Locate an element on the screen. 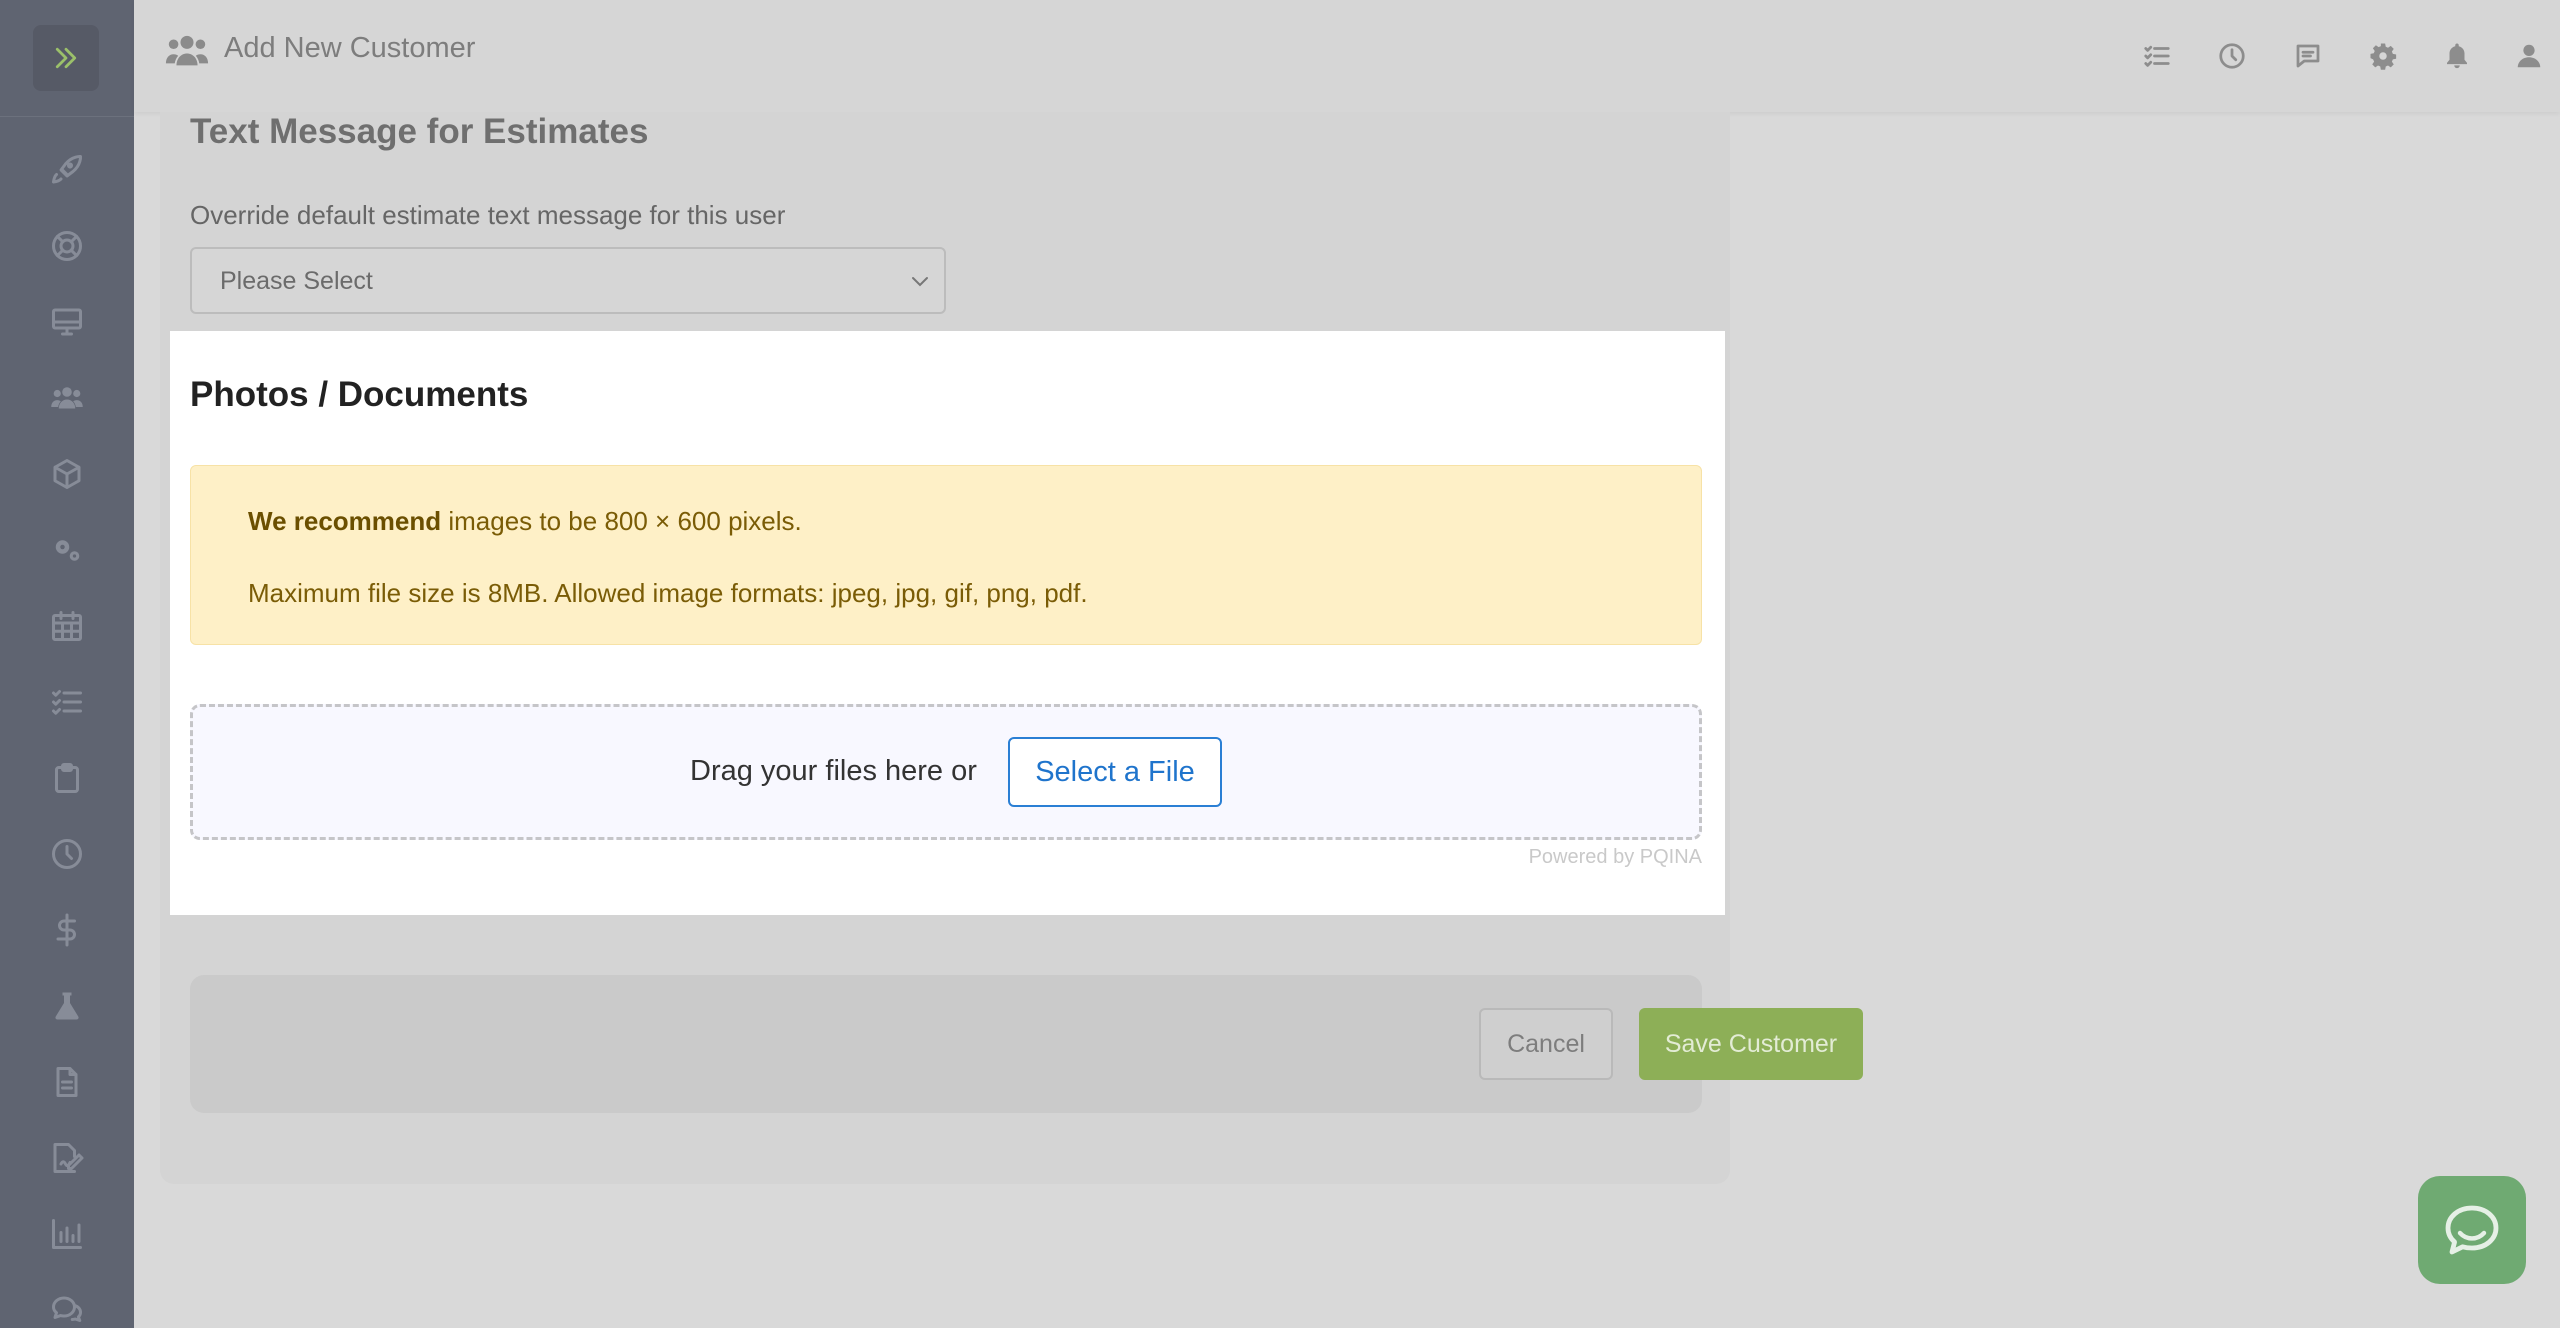 The image size is (2560, 1328). sidebar-item-lab is located at coordinates (67, 1006).